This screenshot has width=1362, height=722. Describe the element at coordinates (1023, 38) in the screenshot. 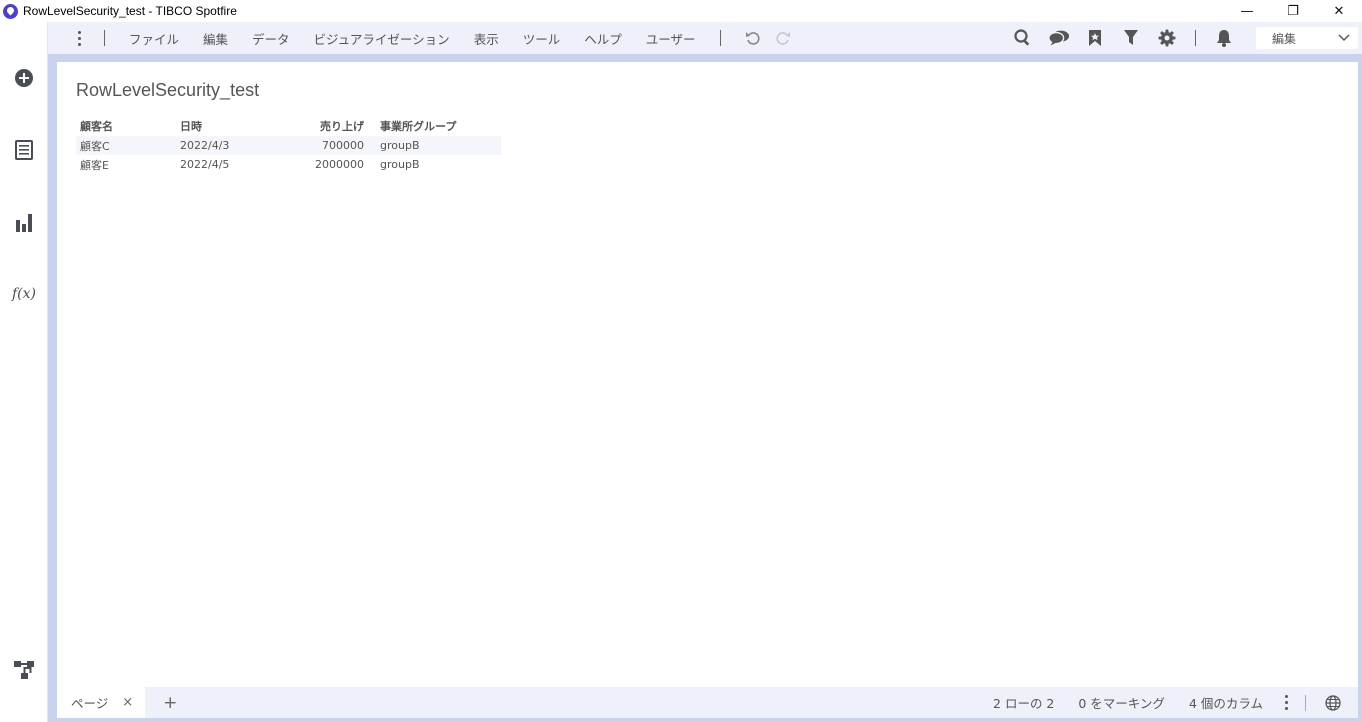

I see `search-icon` at that location.